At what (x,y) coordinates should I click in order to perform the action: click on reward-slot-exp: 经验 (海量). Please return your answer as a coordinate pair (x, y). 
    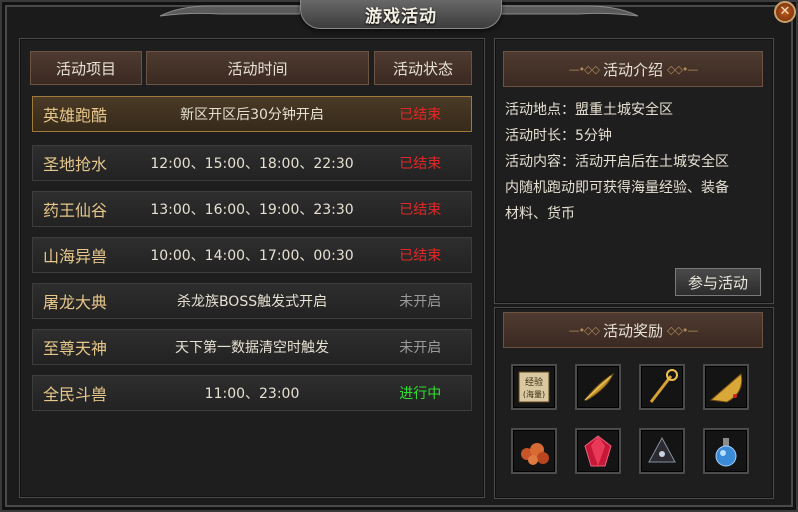
    Looking at the image, I should click on (534, 387).